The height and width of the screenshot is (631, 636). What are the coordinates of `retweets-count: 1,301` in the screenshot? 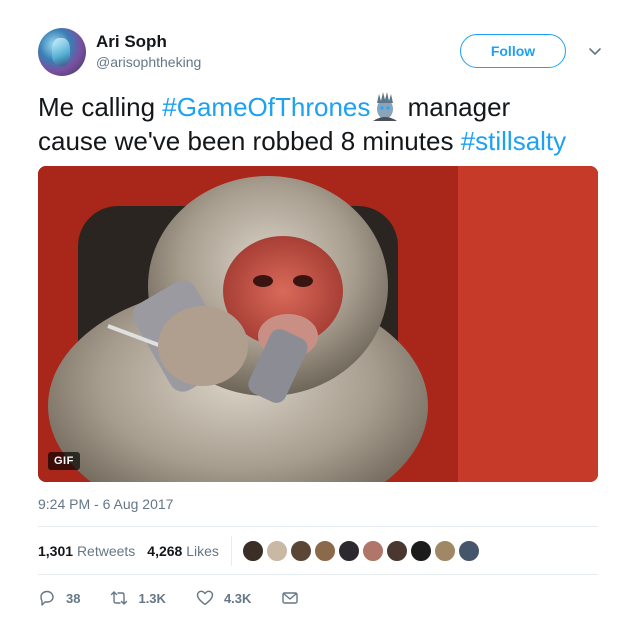 It's located at (56, 551).